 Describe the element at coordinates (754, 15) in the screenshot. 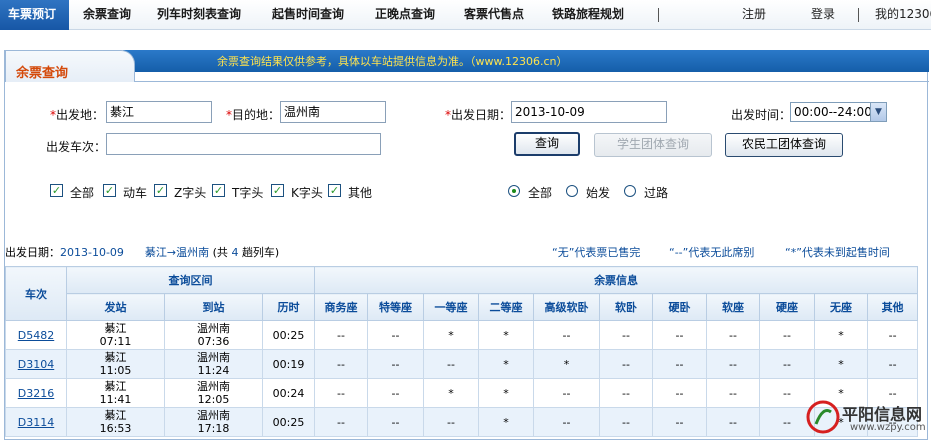

I see `register-link: 注册` at that location.